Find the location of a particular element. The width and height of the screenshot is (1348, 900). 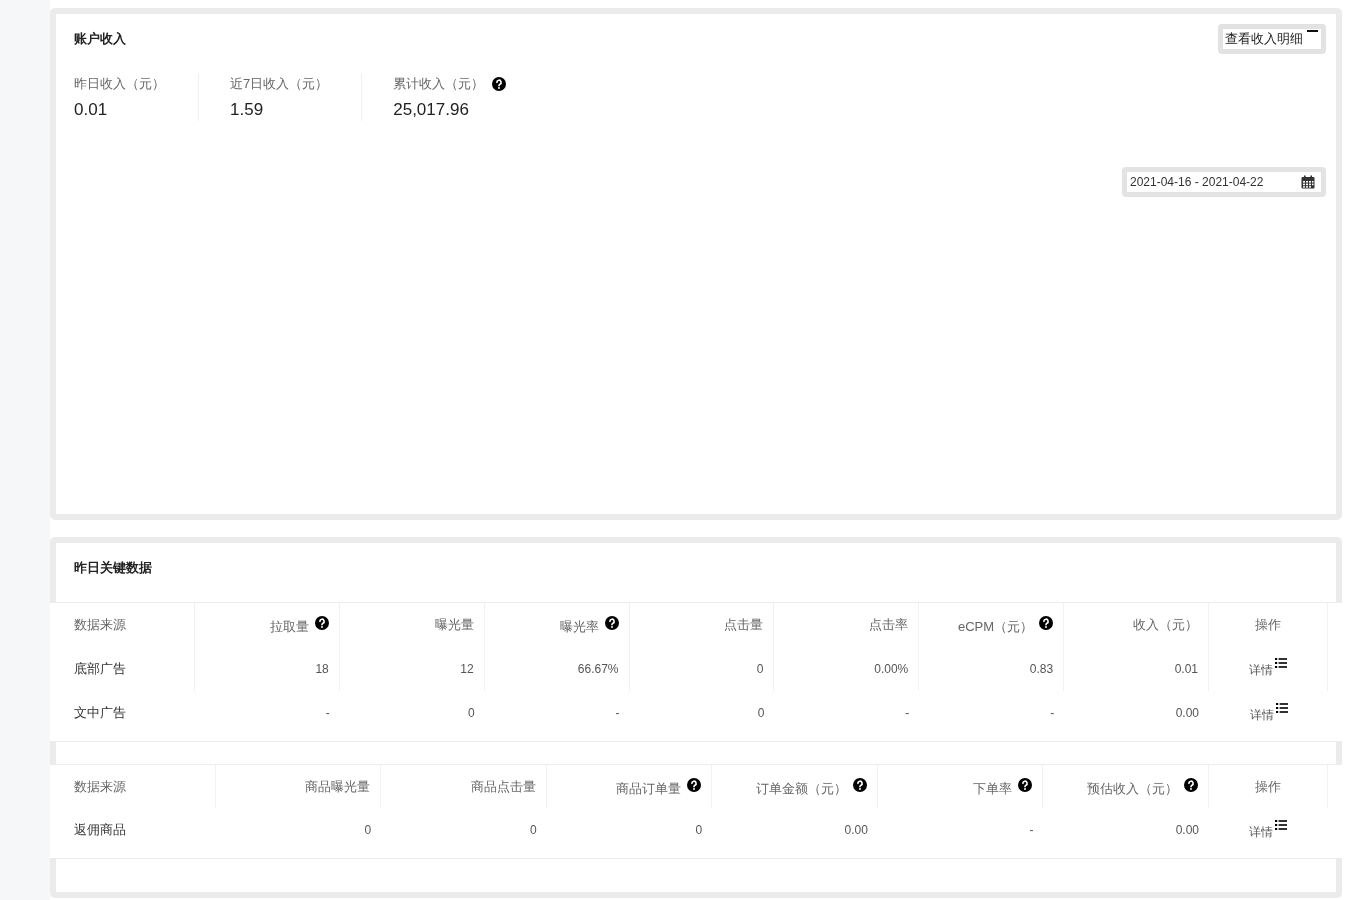

column-header: 商品点击量 is located at coordinates (503, 786).